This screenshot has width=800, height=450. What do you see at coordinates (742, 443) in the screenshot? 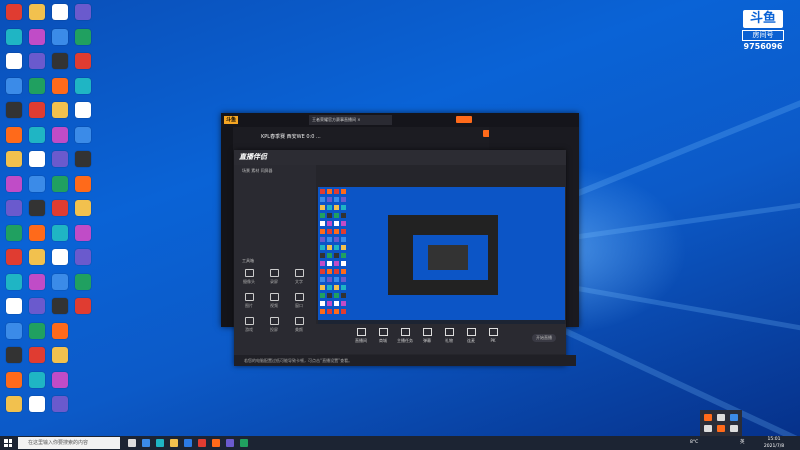
I see `ime-indicator: 英` at bounding box center [742, 443].